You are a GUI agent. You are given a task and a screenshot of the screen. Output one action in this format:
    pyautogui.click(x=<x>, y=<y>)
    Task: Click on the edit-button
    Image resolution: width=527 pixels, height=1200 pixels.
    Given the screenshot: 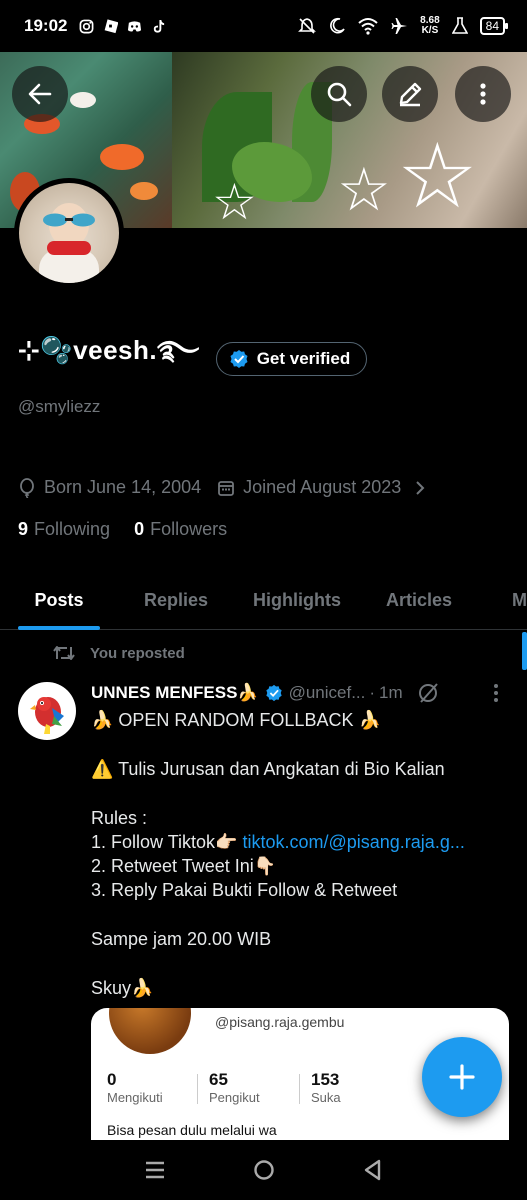 What is the action you would take?
    pyautogui.click(x=410, y=94)
    